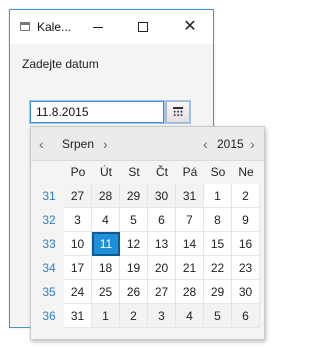 This screenshot has height=350, width=320. Describe the element at coordinates (106, 244) in the screenshot. I see `calendar-day: 11` at that location.